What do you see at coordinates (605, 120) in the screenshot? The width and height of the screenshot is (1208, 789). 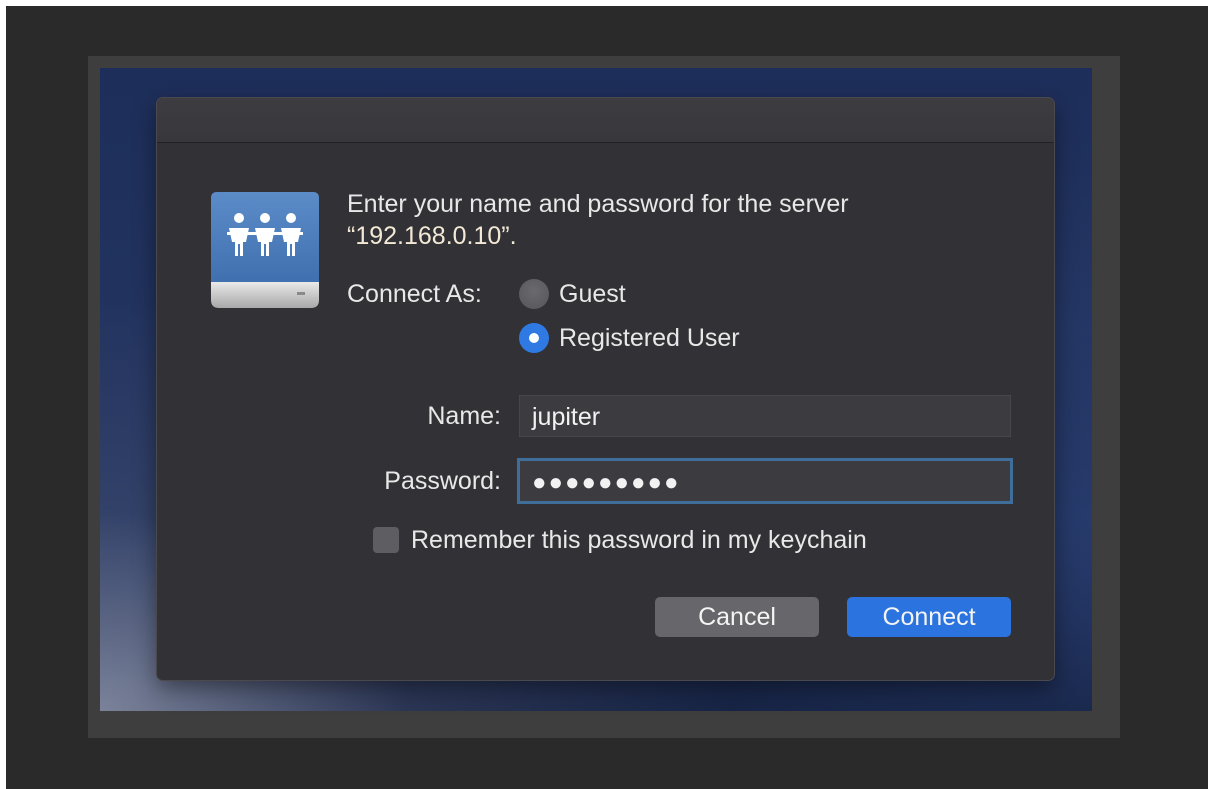 I see `dialog-titlebar` at bounding box center [605, 120].